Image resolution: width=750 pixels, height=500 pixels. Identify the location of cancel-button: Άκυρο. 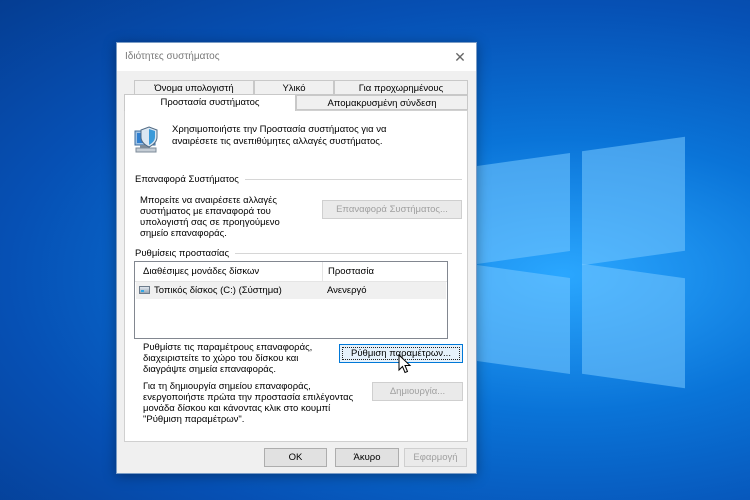
(367, 457).